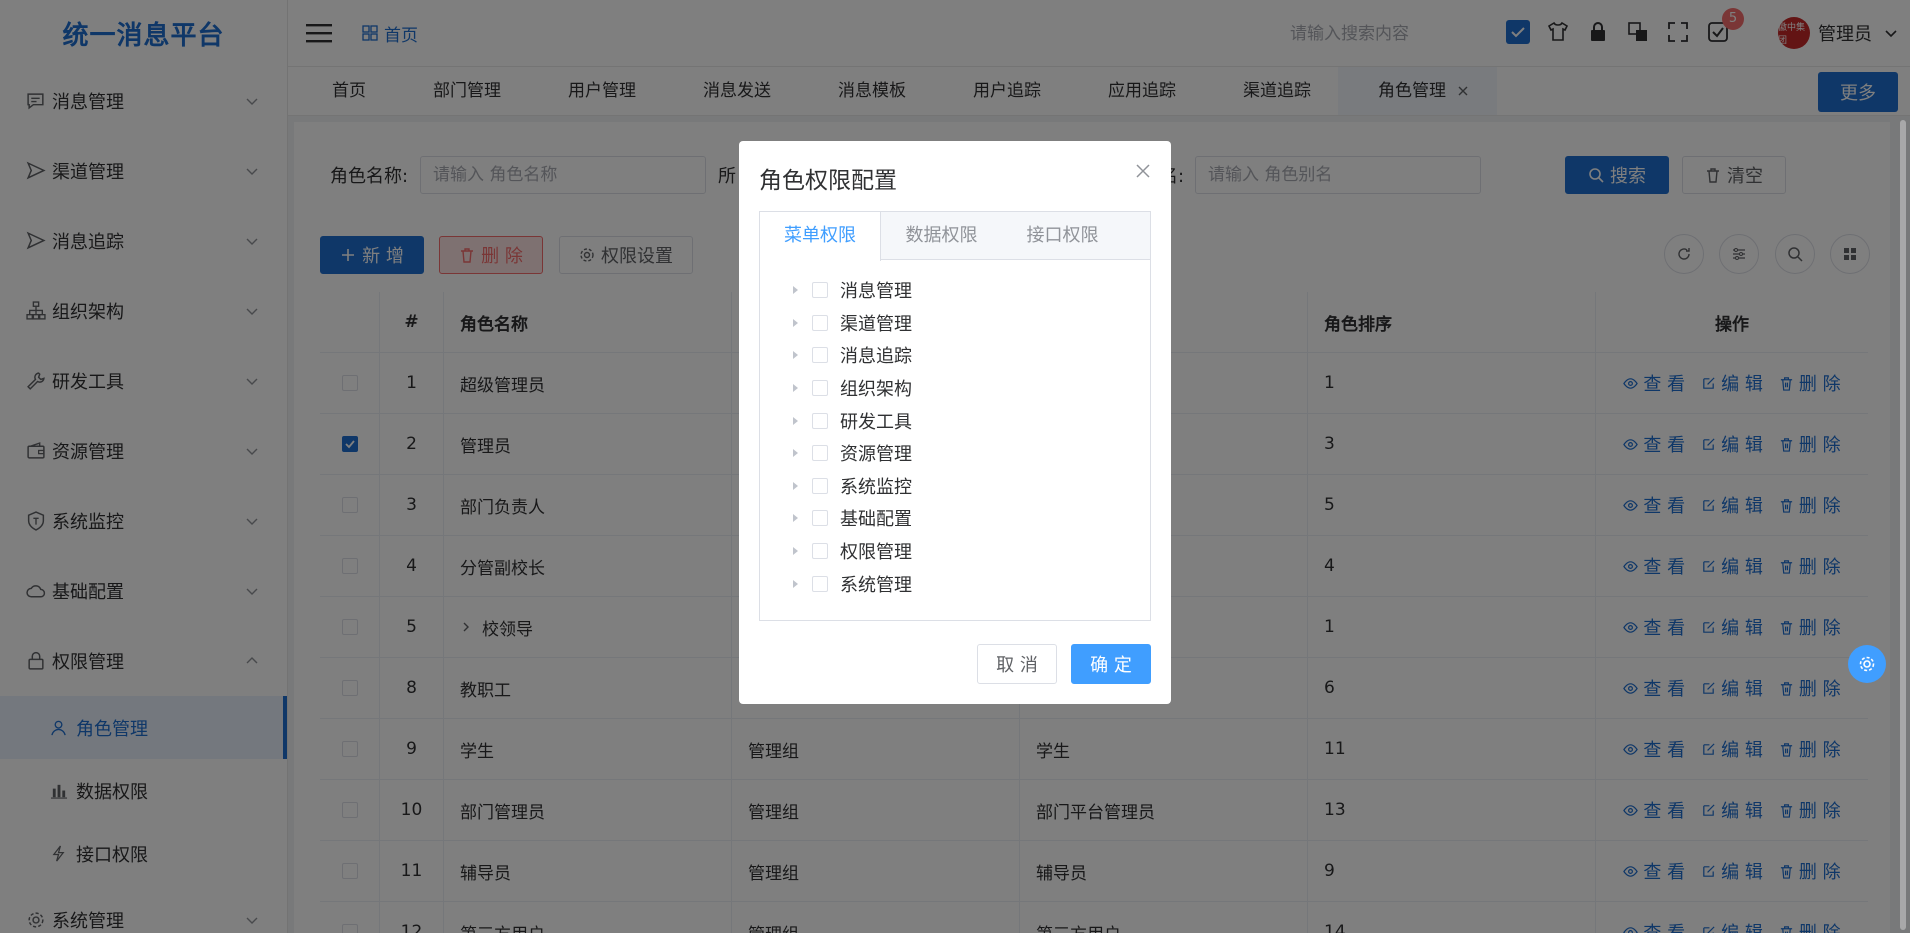  I want to click on dialog-tab-0: 菜单权限, so click(820, 236).